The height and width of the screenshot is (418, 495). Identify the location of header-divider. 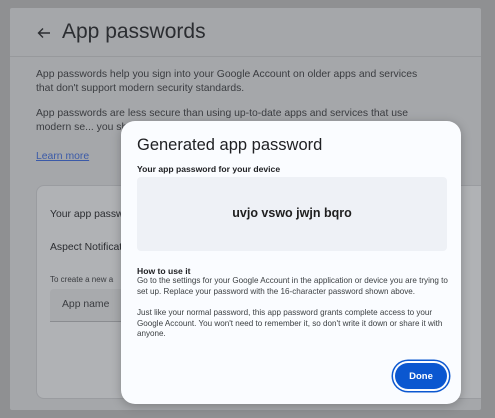
(245, 56).